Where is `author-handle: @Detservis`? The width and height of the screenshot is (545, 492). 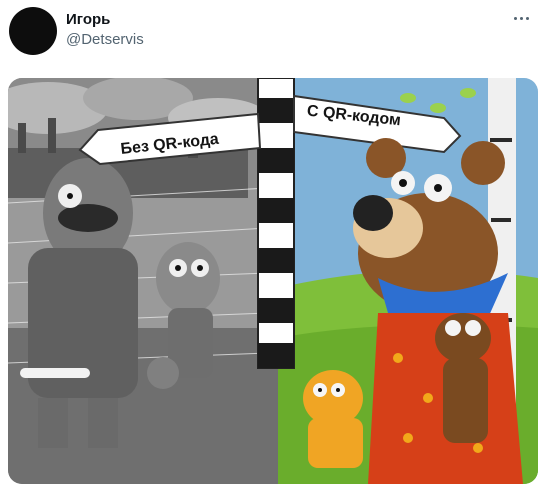 author-handle: @Detservis is located at coordinates (105, 39).